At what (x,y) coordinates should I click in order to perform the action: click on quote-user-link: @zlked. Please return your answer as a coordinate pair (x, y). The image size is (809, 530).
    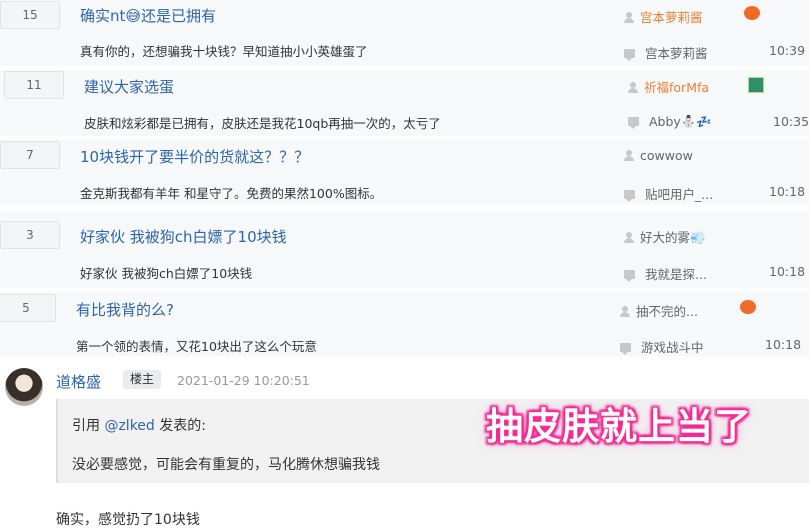
    Looking at the image, I should click on (129, 426).